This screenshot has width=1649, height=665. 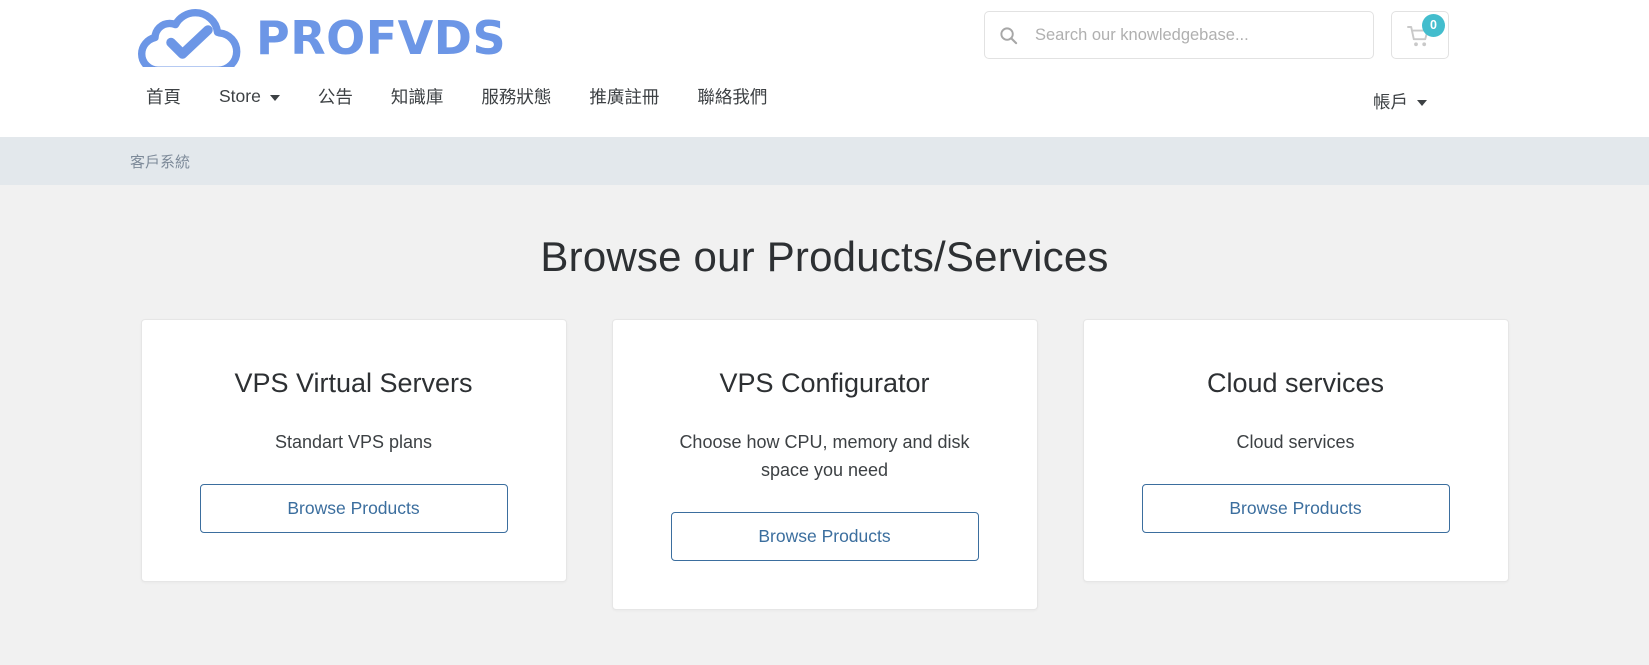 What do you see at coordinates (824, 383) in the screenshot?
I see `card-title: VPS Configurator` at bounding box center [824, 383].